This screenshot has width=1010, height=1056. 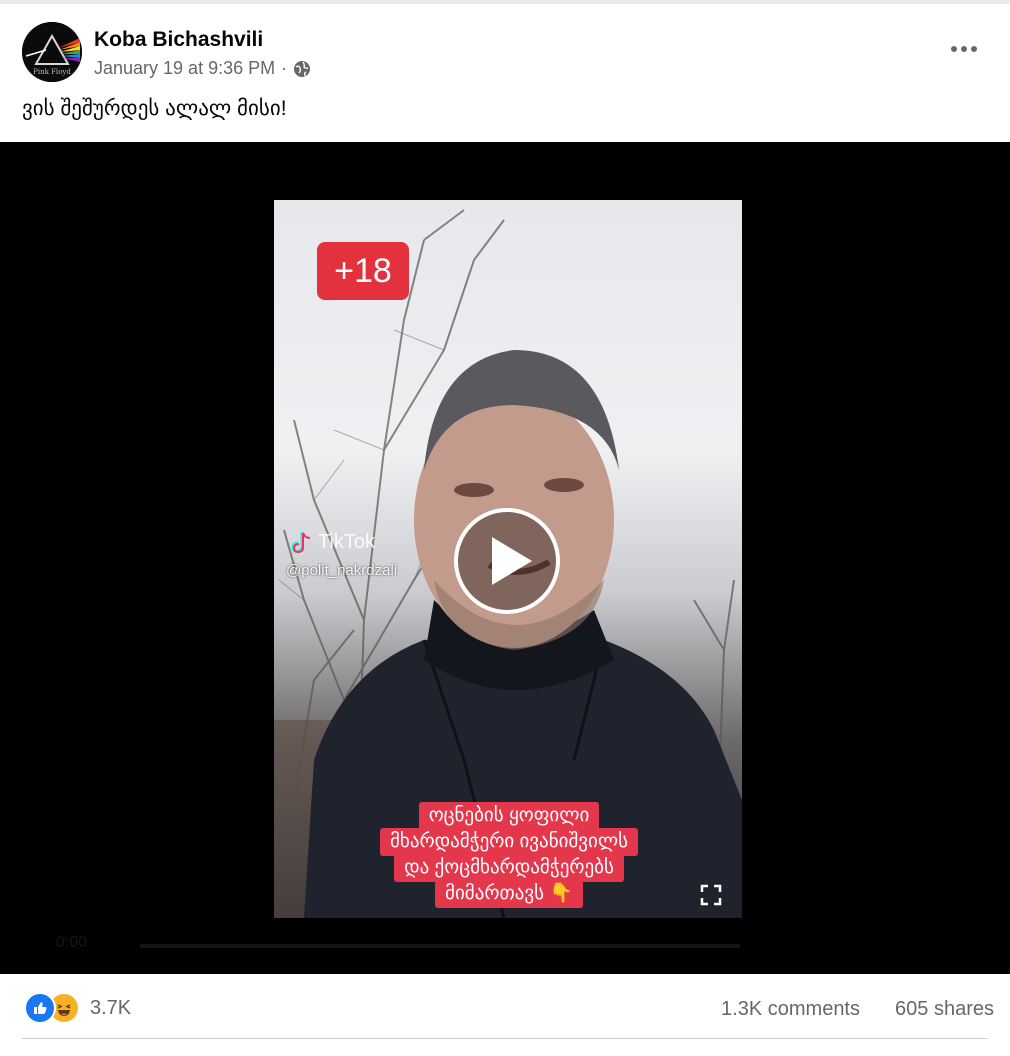 I want to click on like-icon, so click(x=40, y=1008).